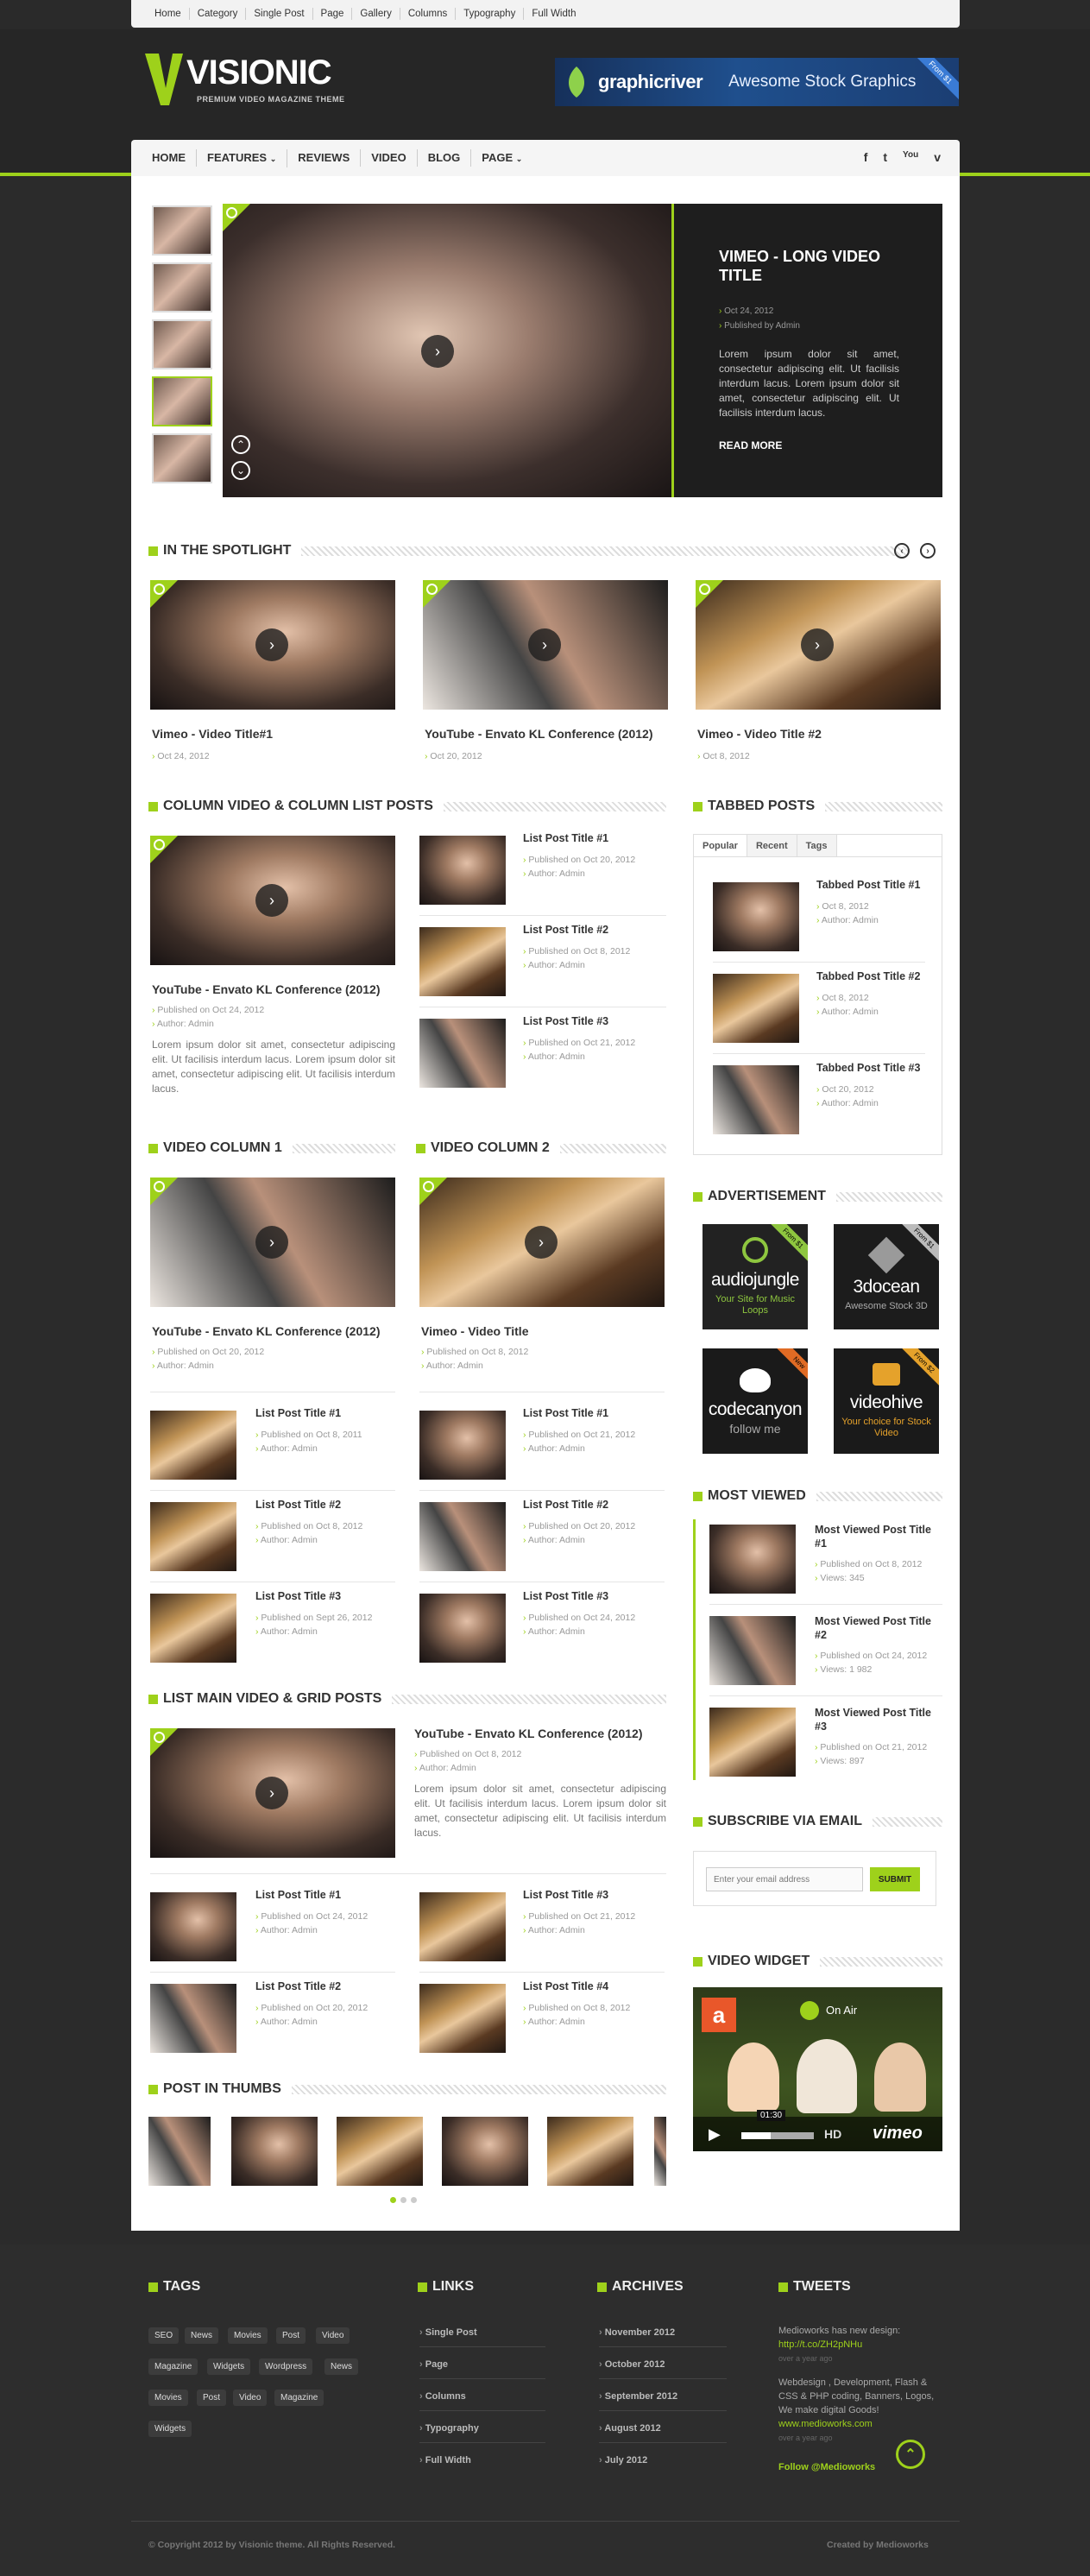 The width and height of the screenshot is (1090, 2576). What do you see at coordinates (817, 845) in the screenshot?
I see `tab-tags: Tags` at bounding box center [817, 845].